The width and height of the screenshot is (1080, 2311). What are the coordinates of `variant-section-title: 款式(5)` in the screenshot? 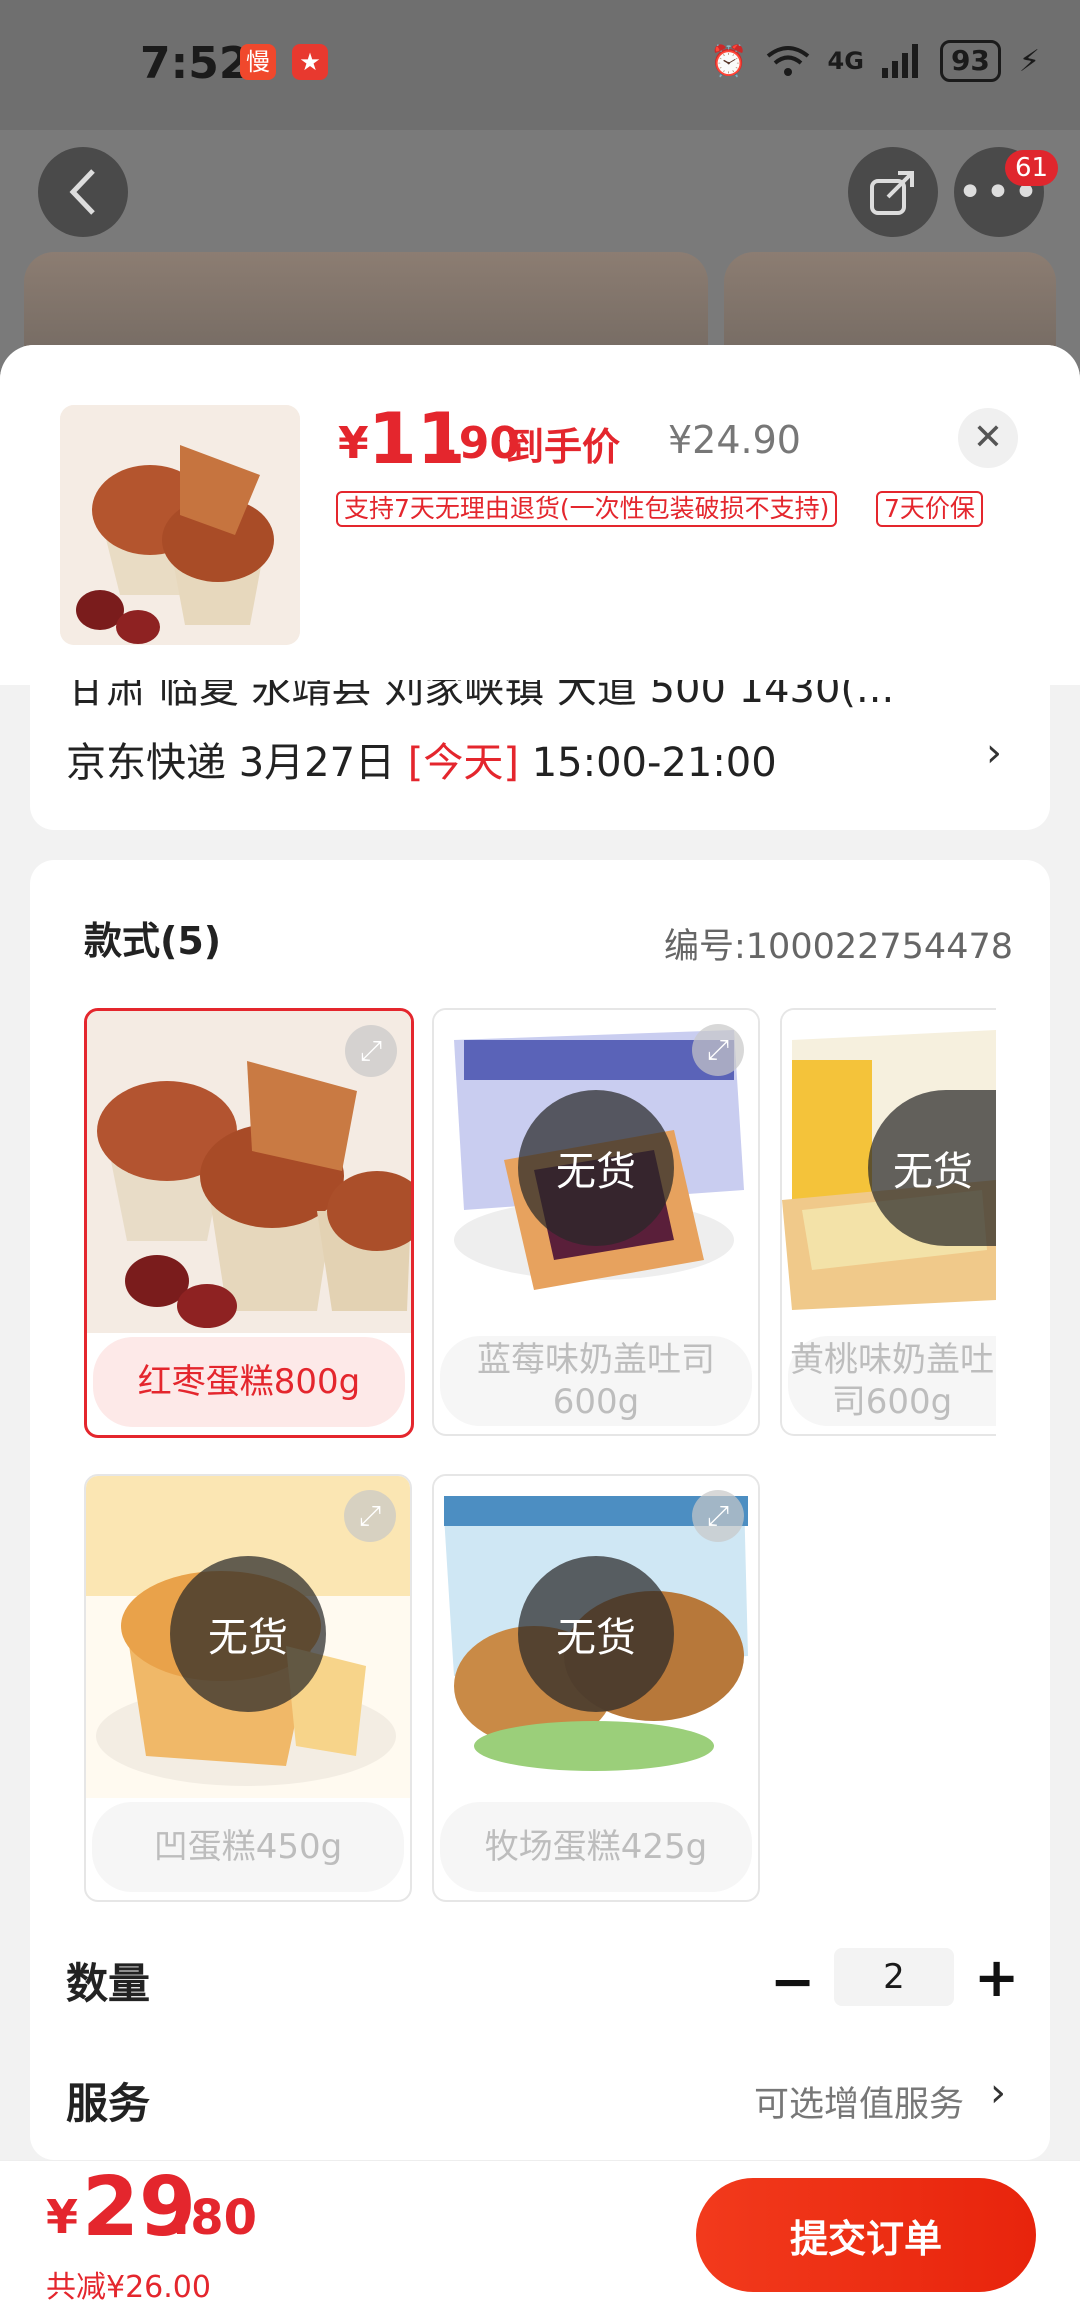 It's located at (153, 941).